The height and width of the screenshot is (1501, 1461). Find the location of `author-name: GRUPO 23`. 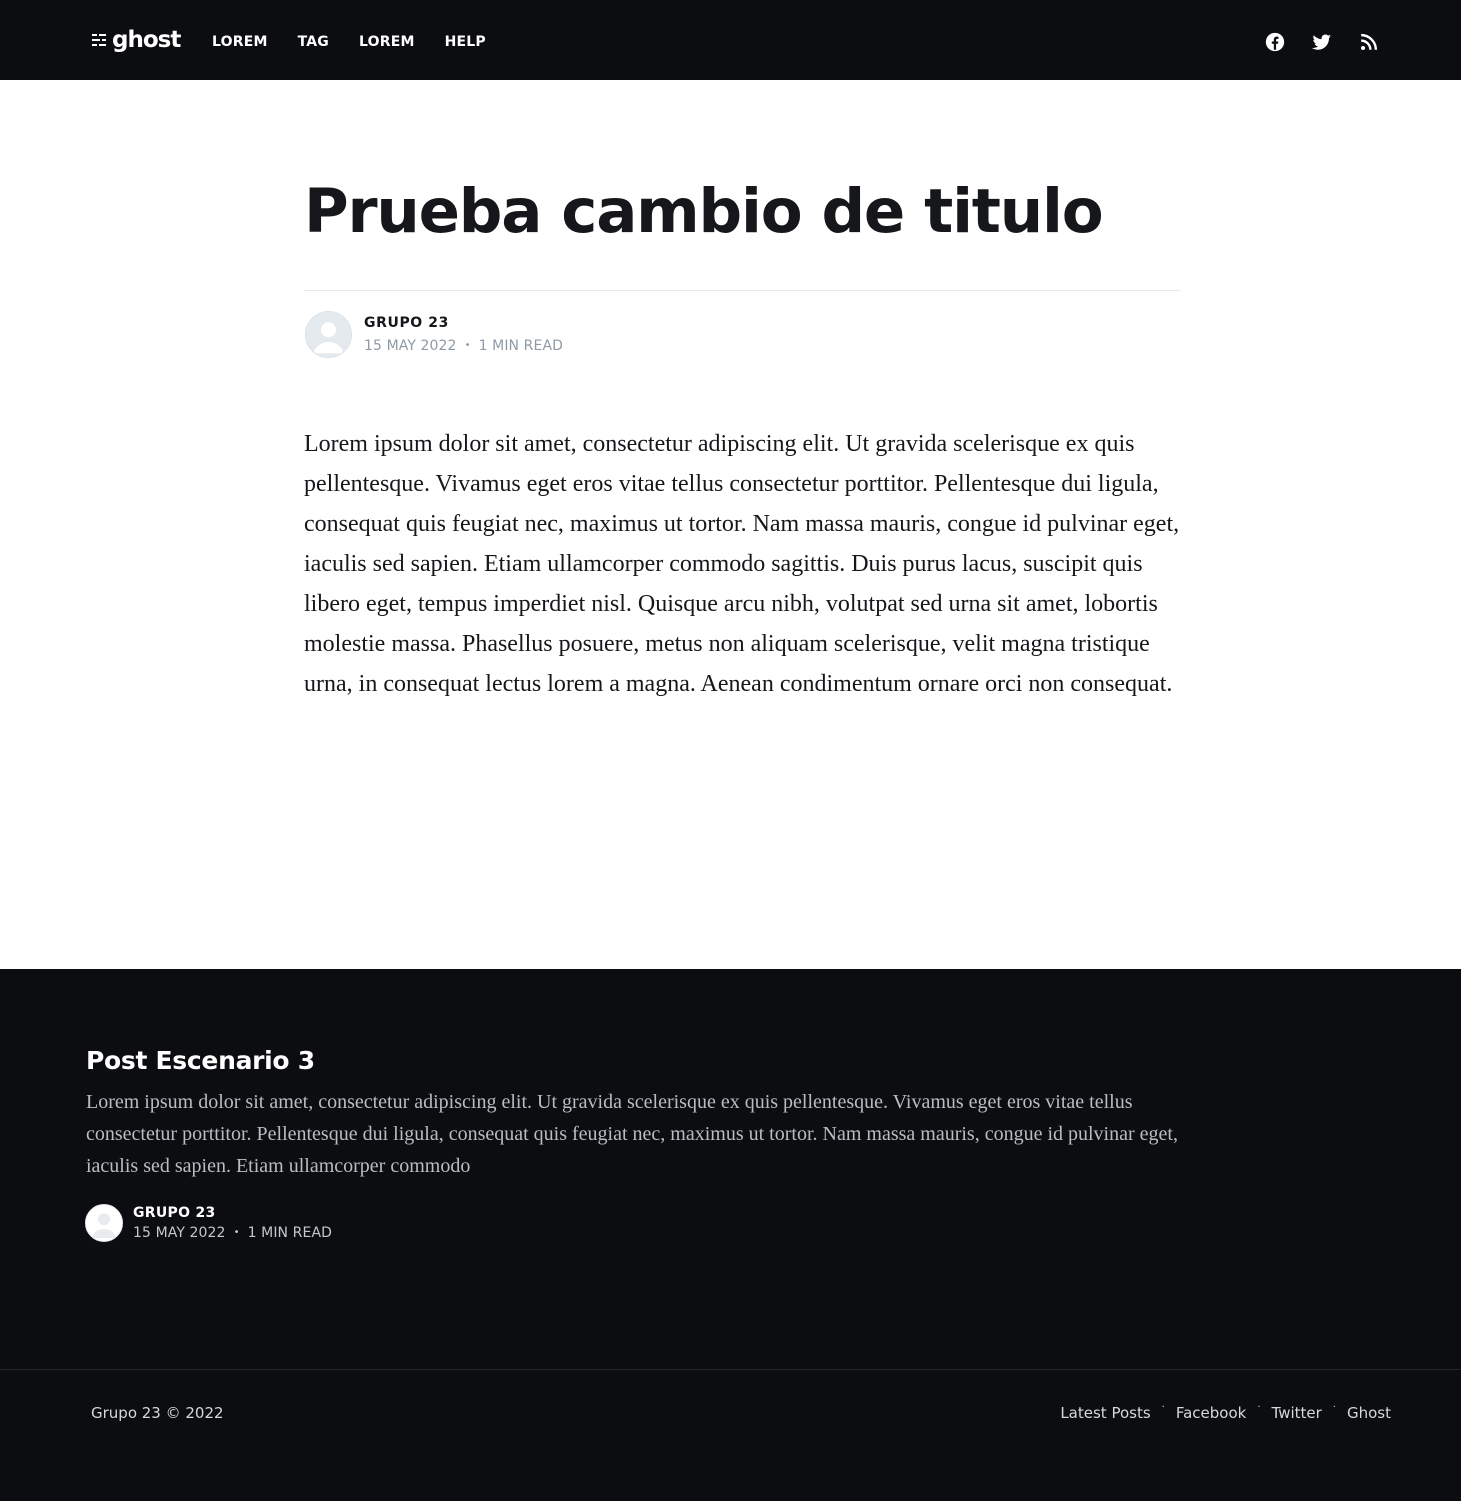

author-name: GRUPO 23 is located at coordinates (463, 323).